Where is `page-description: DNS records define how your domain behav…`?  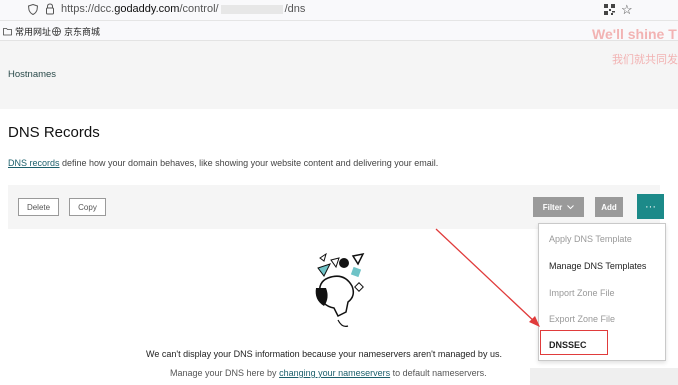
page-description: DNS records define how your domain behav… is located at coordinates (223, 163).